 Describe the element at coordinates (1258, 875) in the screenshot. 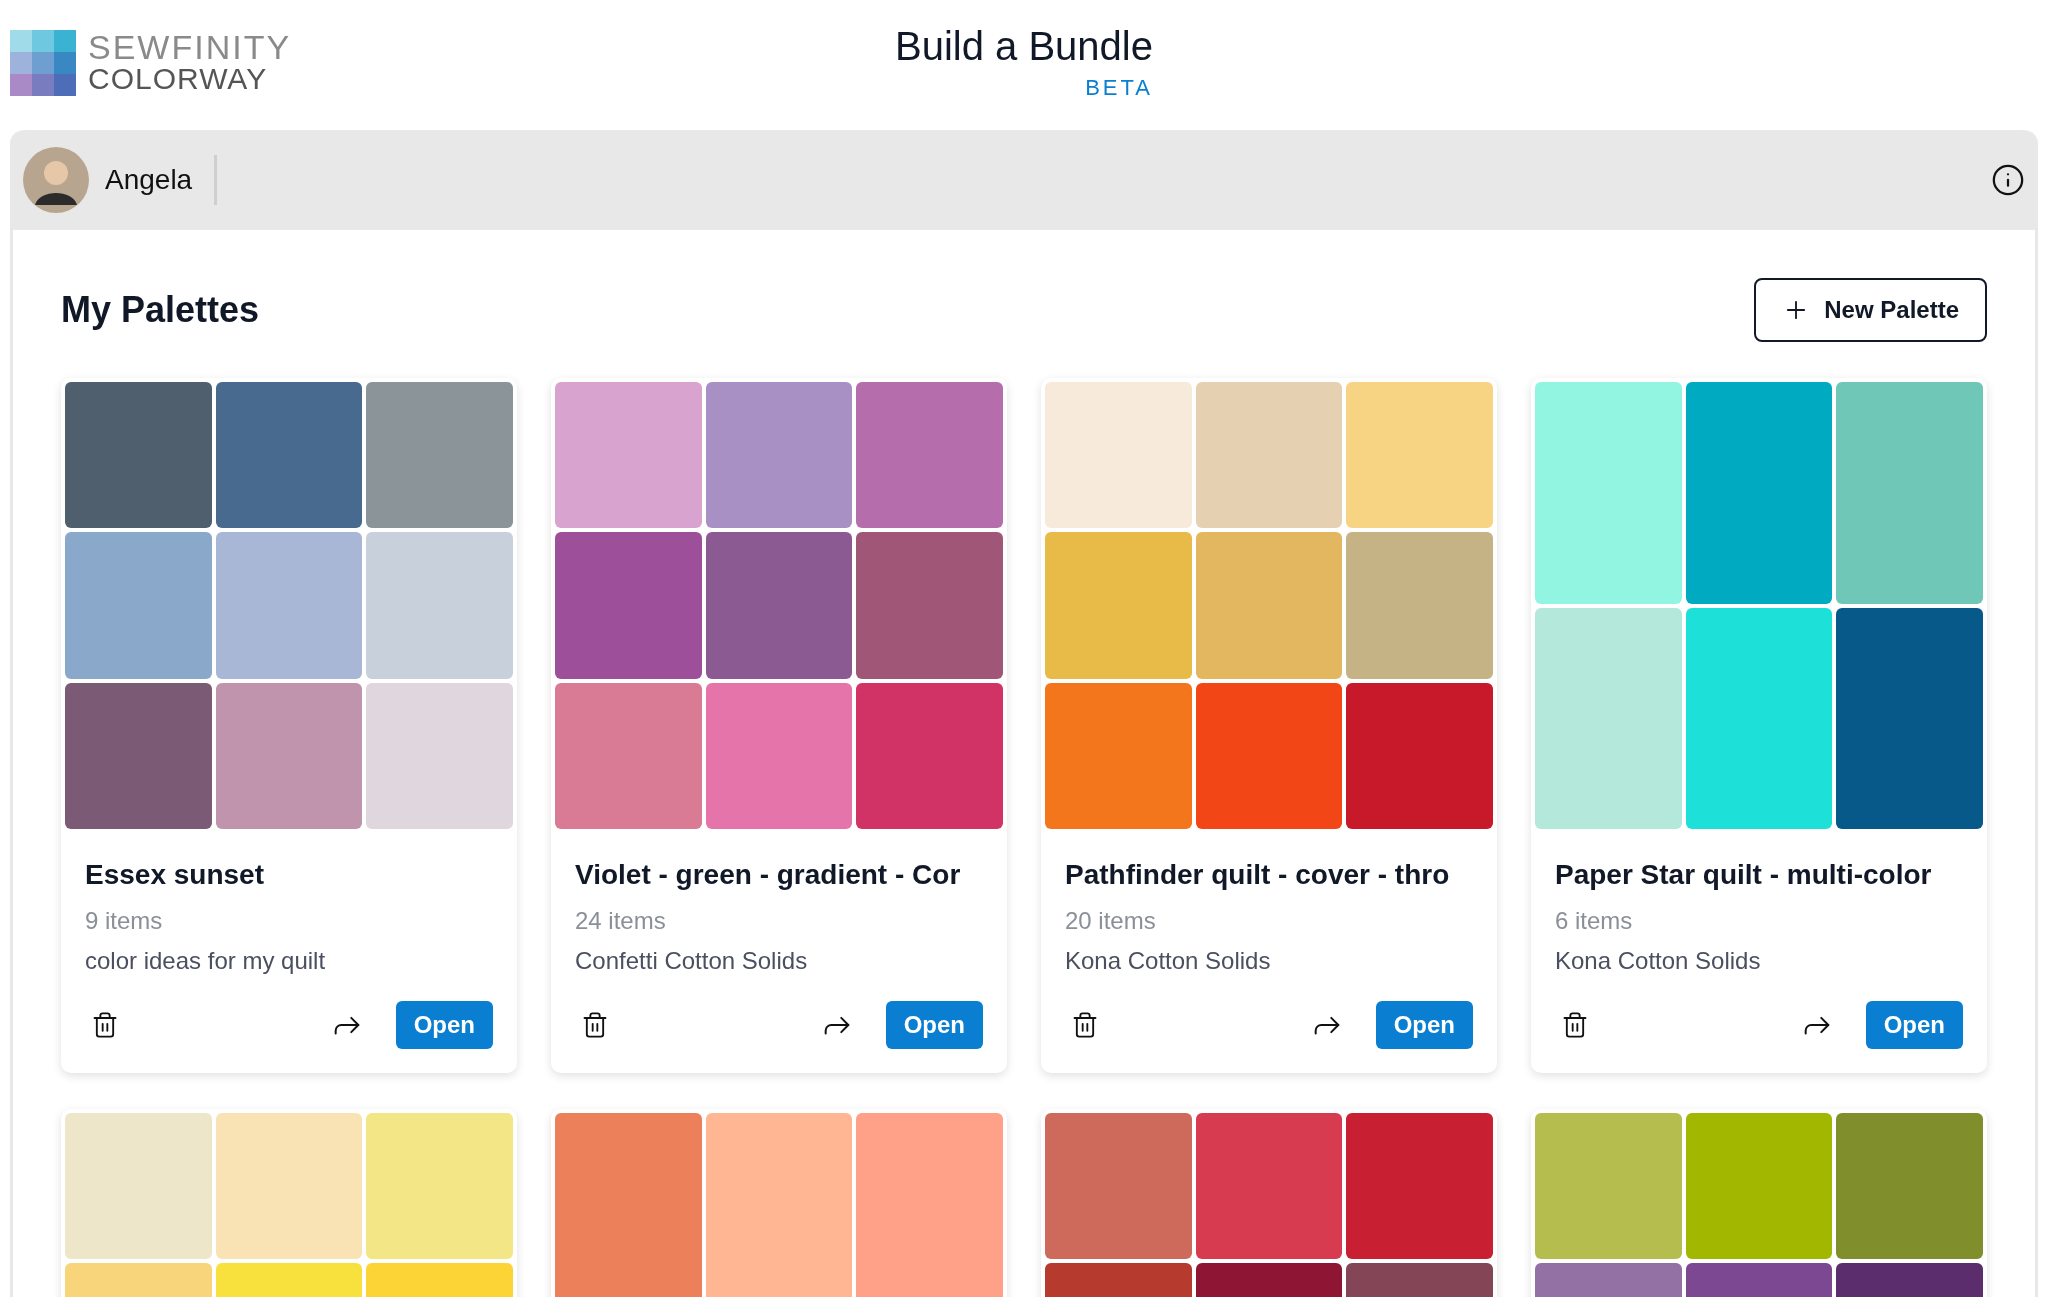

I see `palette-name: Pathfinder quilt - cover - thro` at that location.